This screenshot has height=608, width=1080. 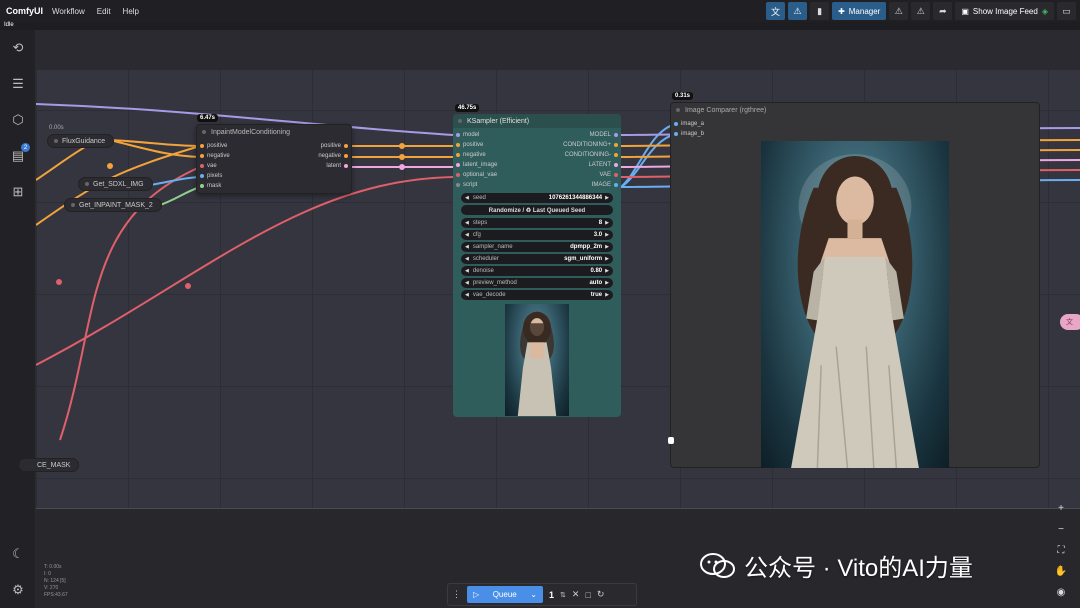 What do you see at coordinates (537, 259) in the screenshot?
I see `widget-scheduler: ◀ scheduler sgm_uniform ▶` at bounding box center [537, 259].